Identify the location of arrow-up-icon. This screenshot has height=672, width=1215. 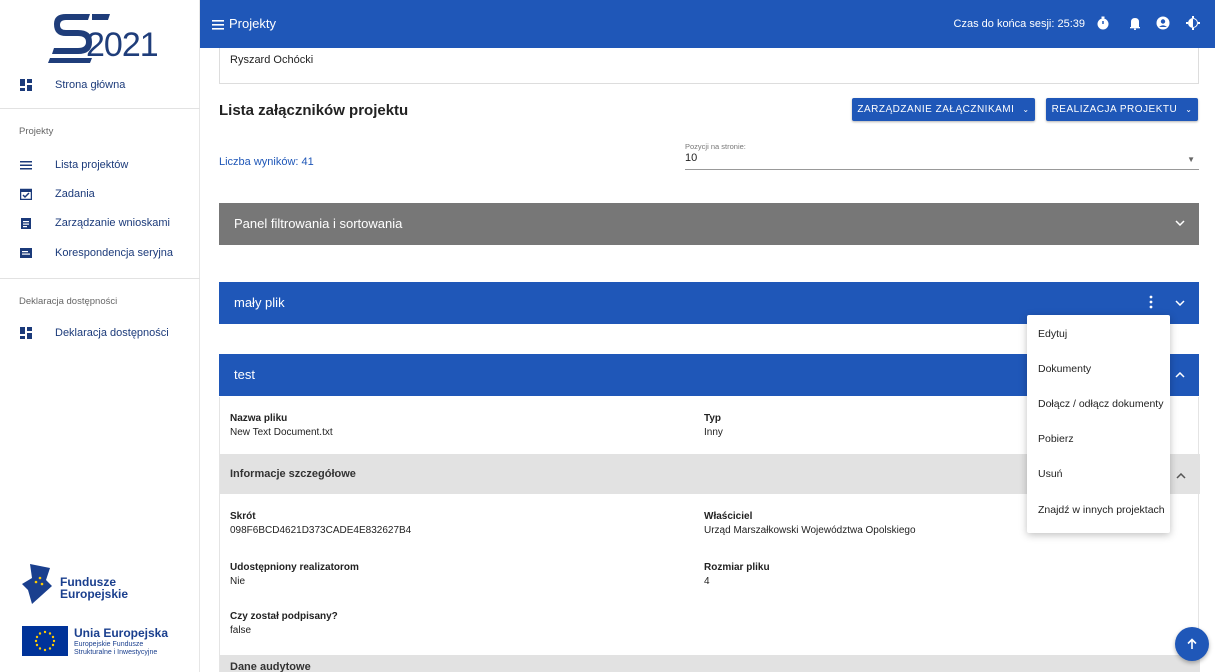
(1192, 643).